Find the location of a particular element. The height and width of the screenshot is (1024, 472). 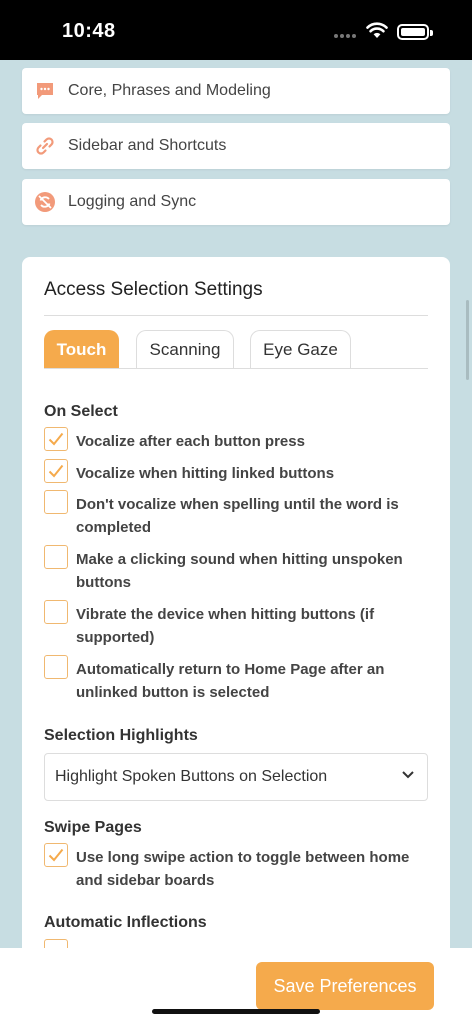

sync-off-icon is located at coordinates (45, 202).